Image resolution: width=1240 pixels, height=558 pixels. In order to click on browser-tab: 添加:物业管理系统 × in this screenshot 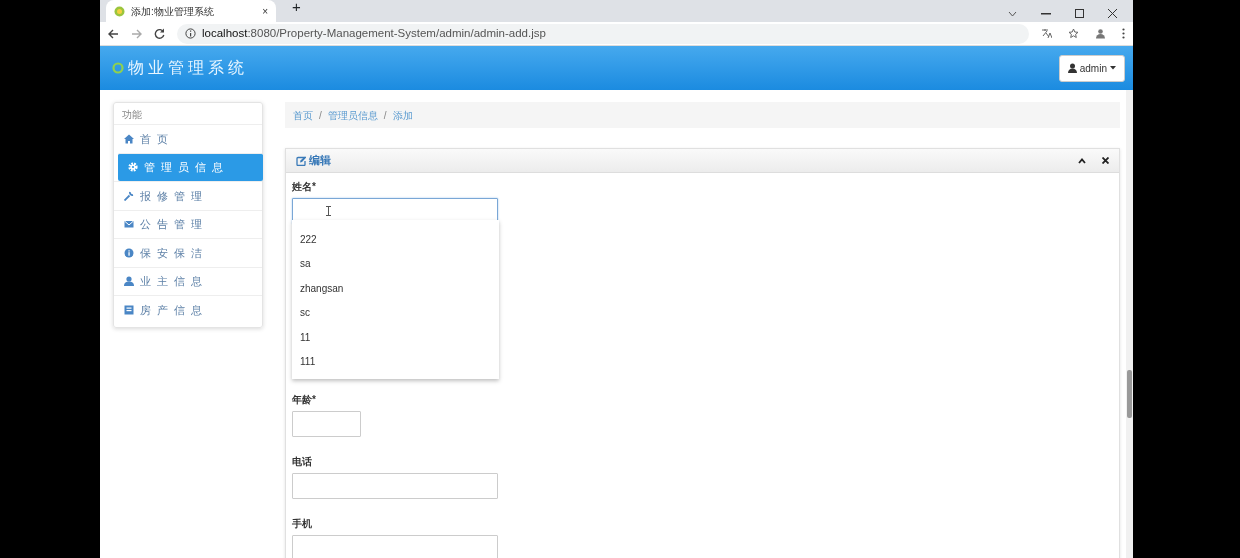, I will do `click(191, 11)`.